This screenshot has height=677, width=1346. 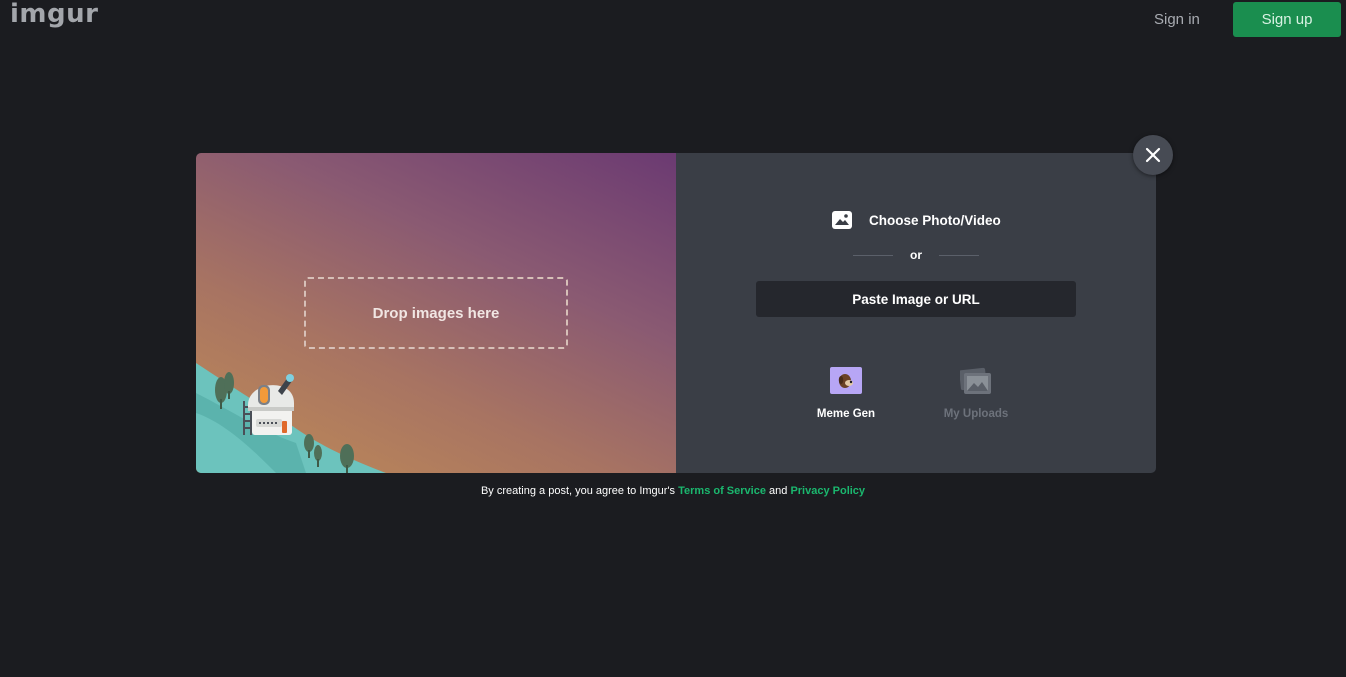 What do you see at coordinates (975, 381) in the screenshot?
I see `my-uploads-icon` at bounding box center [975, 381].